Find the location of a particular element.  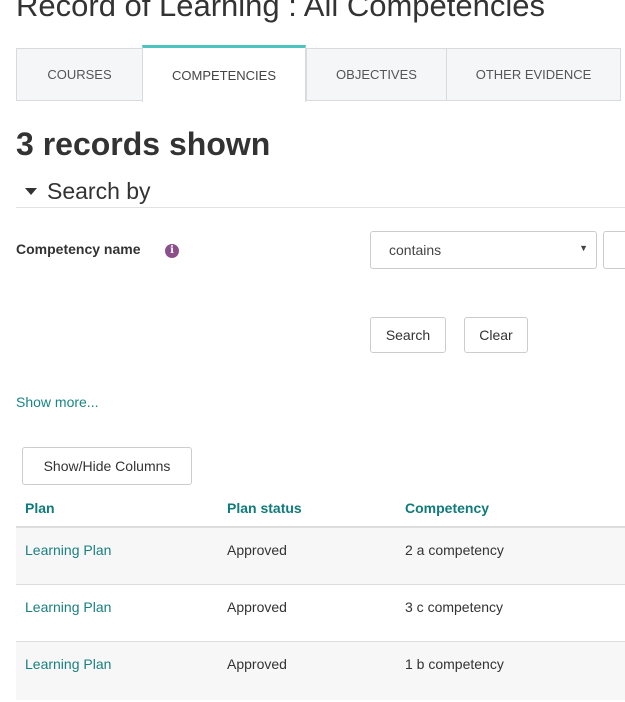

table-row: Learning Plan Approved 2 a competency is located at coordinates (320, 556).